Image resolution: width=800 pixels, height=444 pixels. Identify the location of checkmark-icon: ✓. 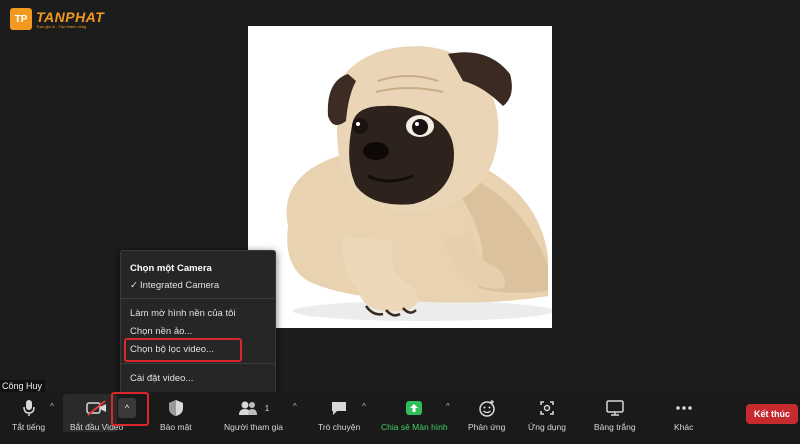
(134, 285).